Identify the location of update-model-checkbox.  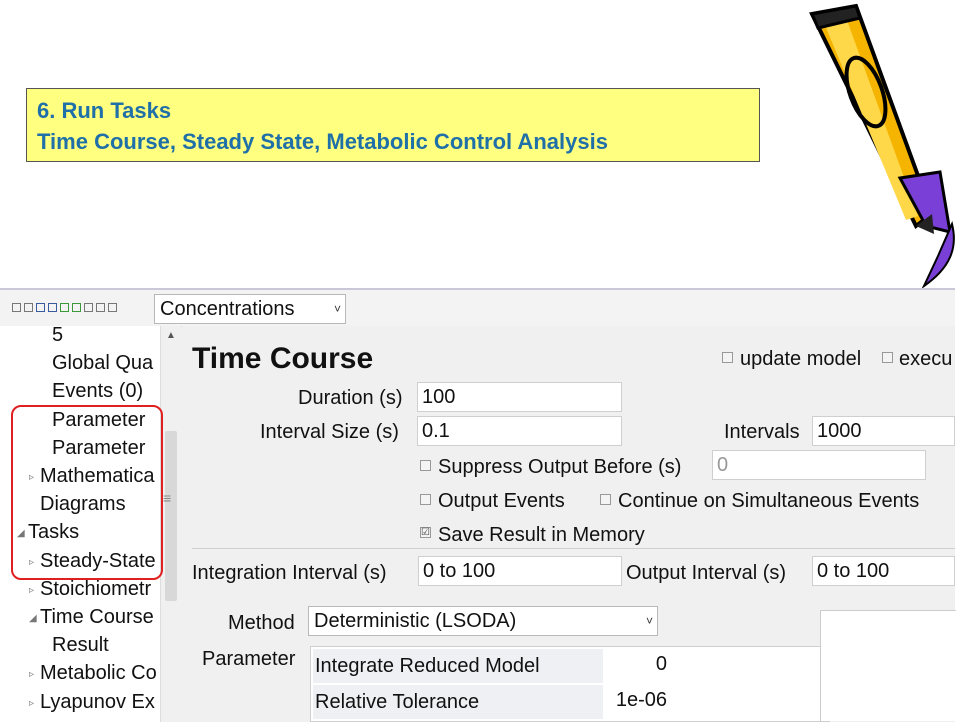
(727, 357).